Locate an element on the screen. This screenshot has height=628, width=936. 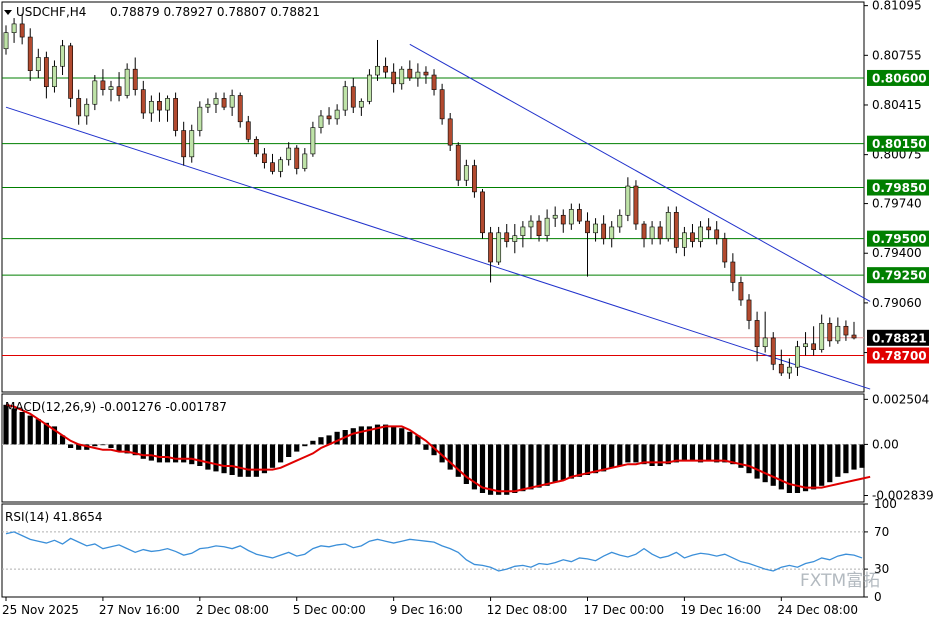
watermark: FXTM富拓 is located at coordinates (840, 581).